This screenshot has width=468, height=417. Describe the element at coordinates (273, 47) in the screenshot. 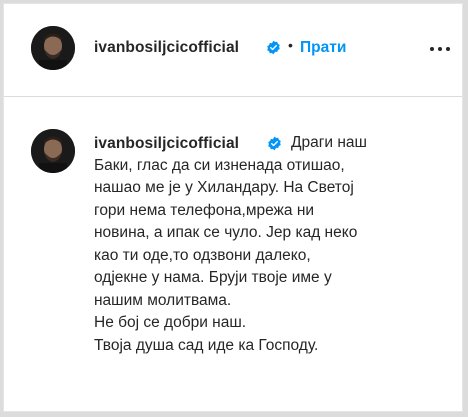

I see `verified-badge-icon` at that location.